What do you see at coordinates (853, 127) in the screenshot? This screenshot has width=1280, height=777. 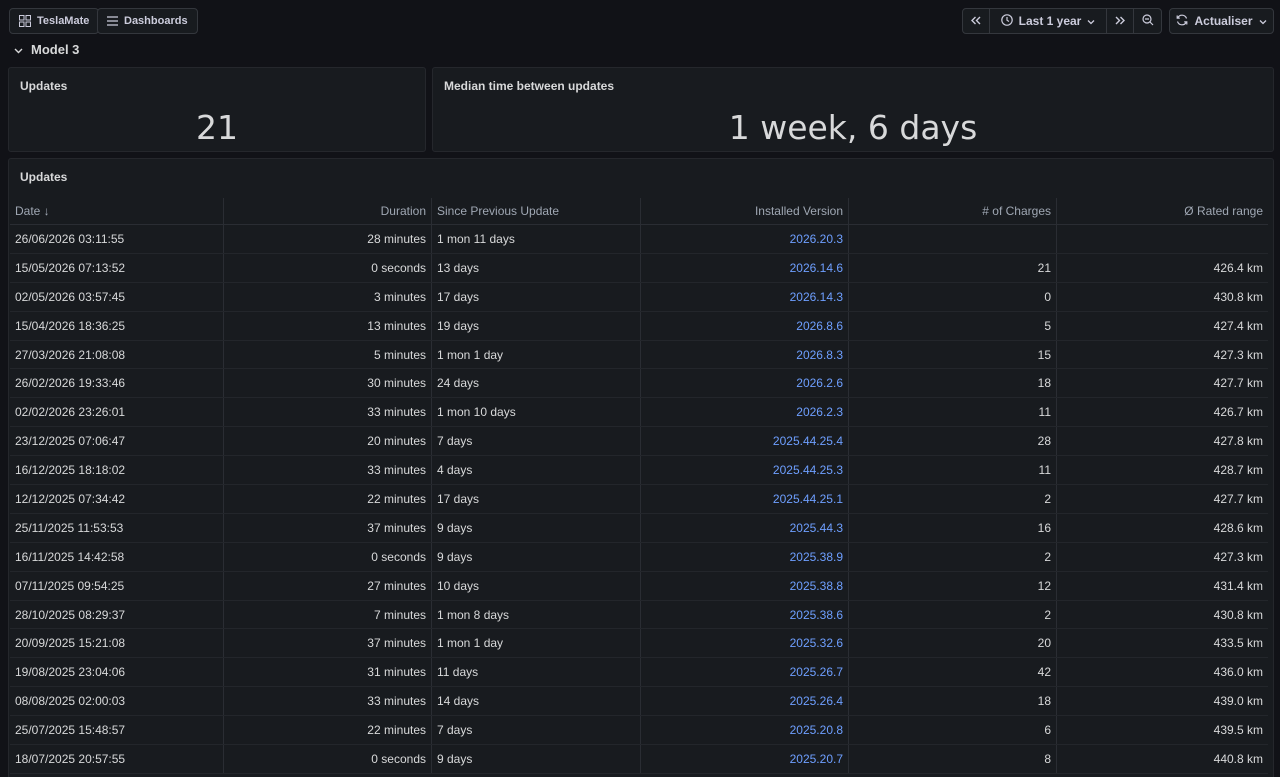 I see `stat-value: 1 week, 6 days` at bounding box center [853, 127].